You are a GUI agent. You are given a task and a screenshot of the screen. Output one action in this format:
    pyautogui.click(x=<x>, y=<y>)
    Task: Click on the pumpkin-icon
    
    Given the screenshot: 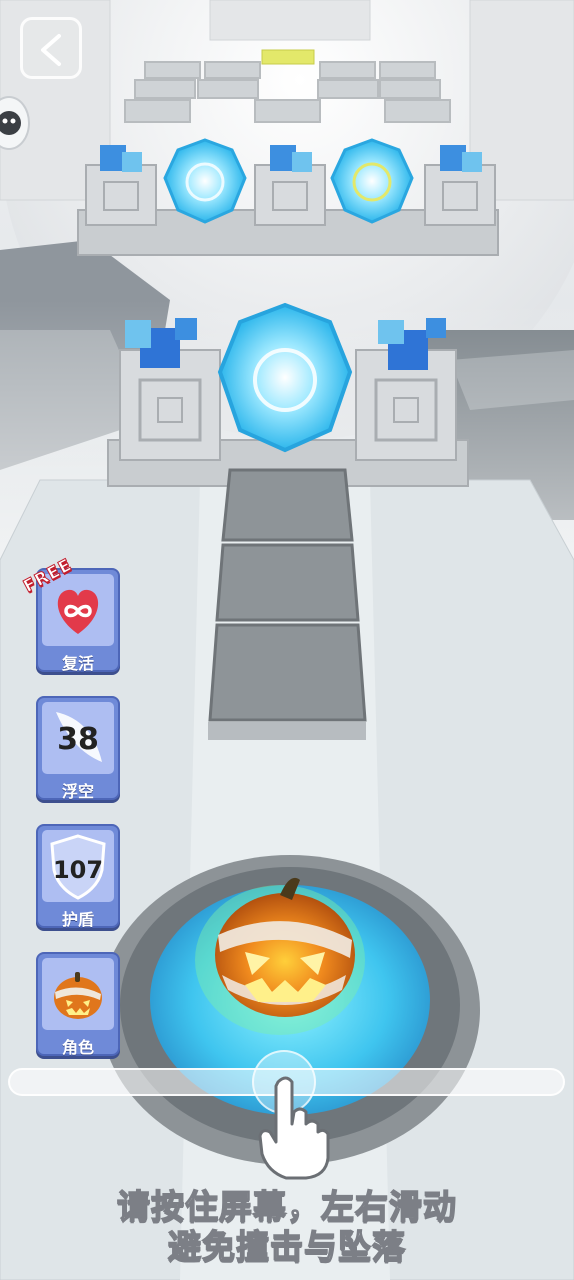 What is the action you would take?
    pyautogui.click(x=78, y=995)
    